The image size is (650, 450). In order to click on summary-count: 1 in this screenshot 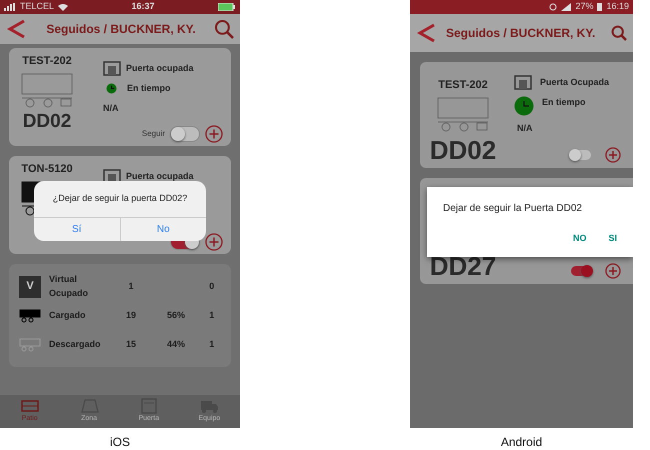, I will do `click(130, 286)`.